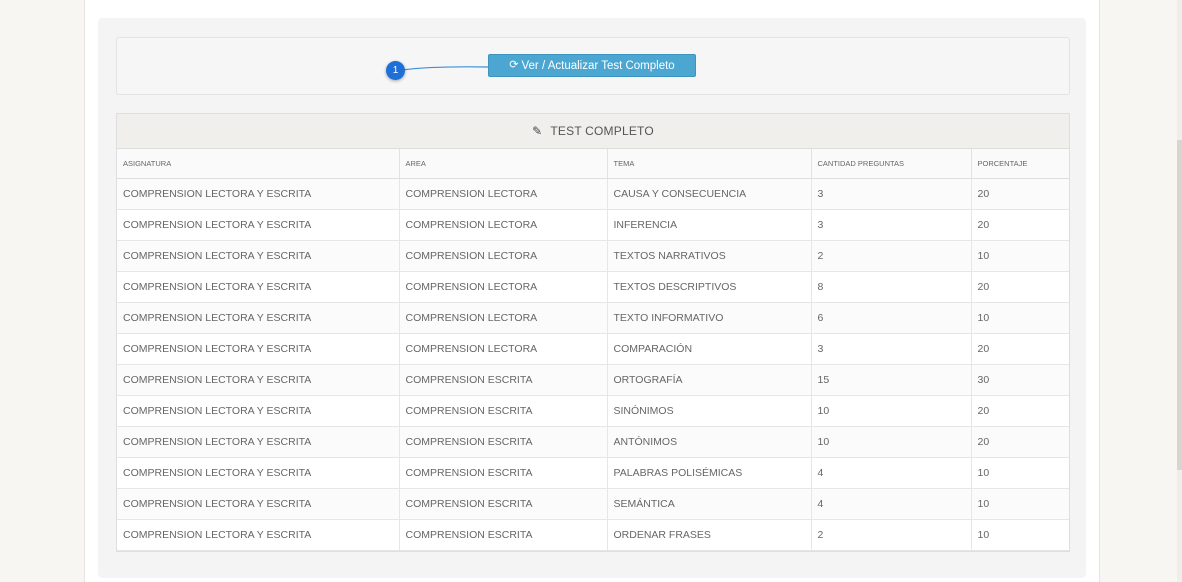 The image size is (1182, 582). I want to click on cell-tema: TEXTOS NARRATIVOS, so click(709, 256).